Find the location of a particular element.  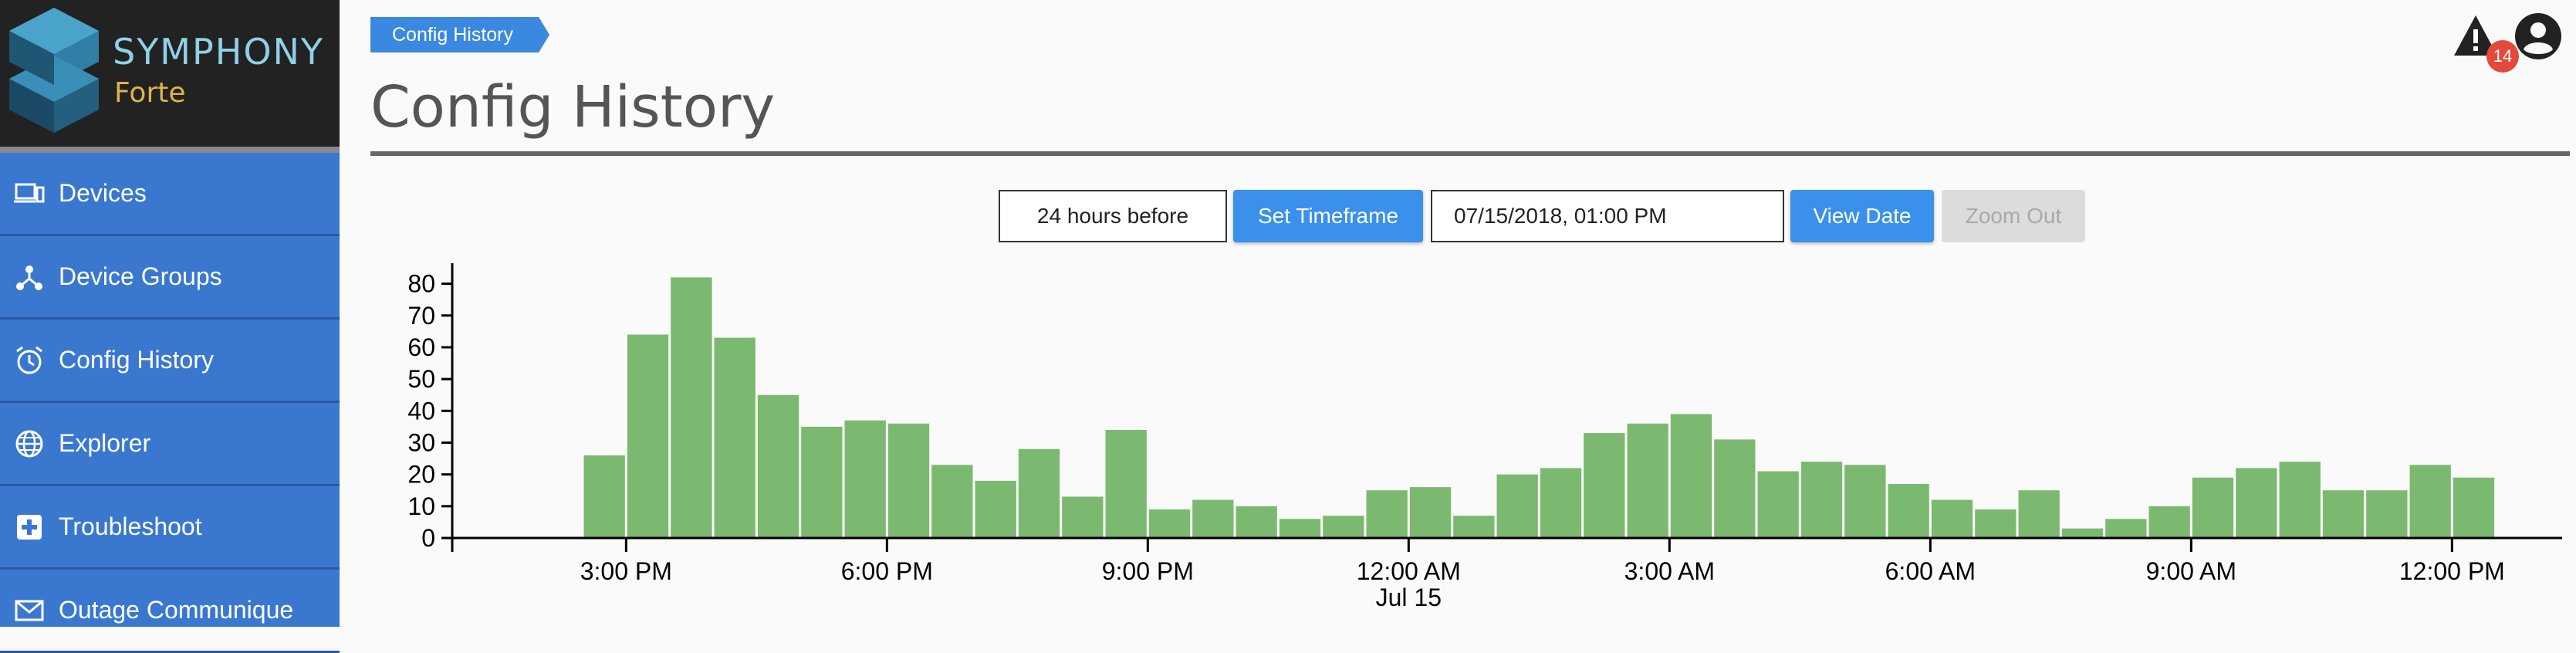

sidebar-item-device-groups: Device Groups is located at coordinates (170, 278).